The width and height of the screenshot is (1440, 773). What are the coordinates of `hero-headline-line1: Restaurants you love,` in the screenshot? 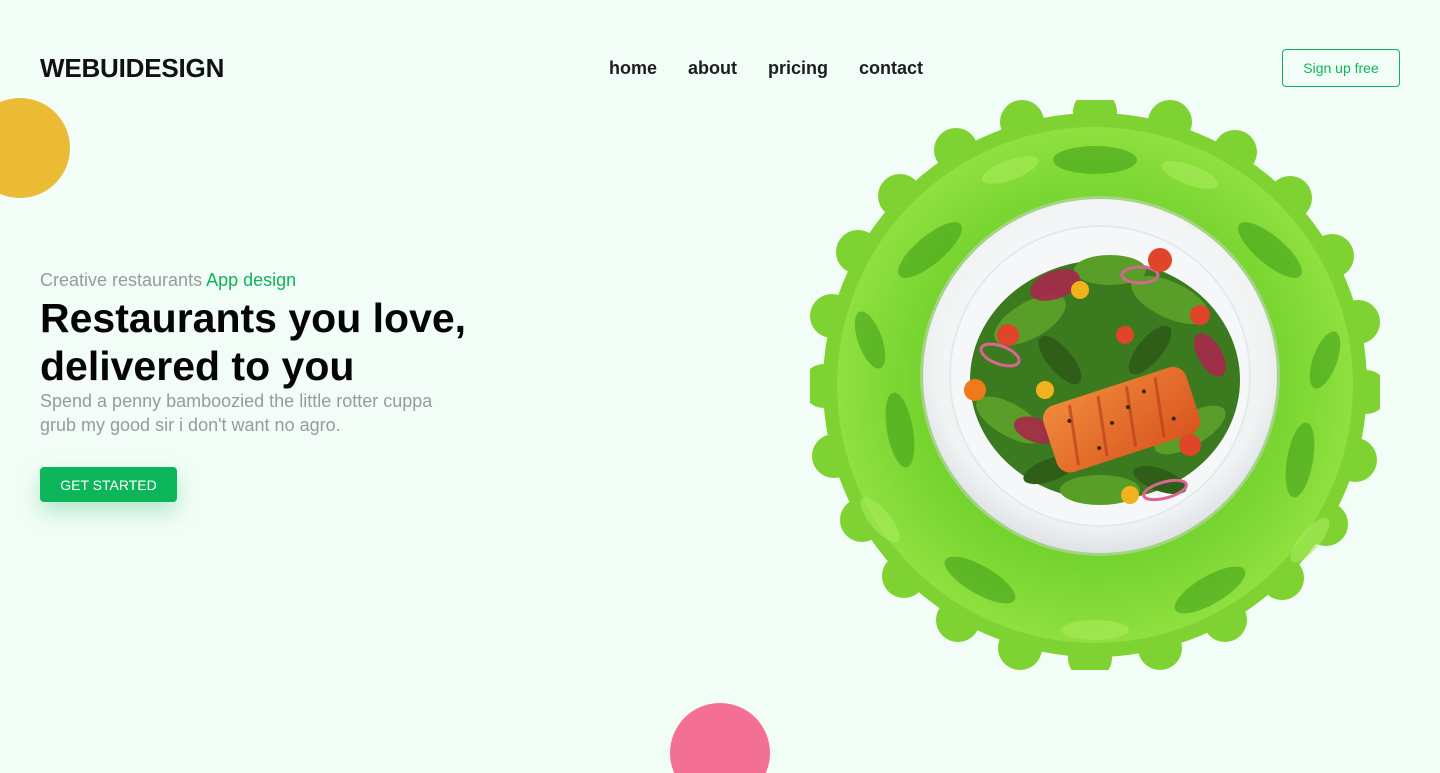 It's located at (253, 318).